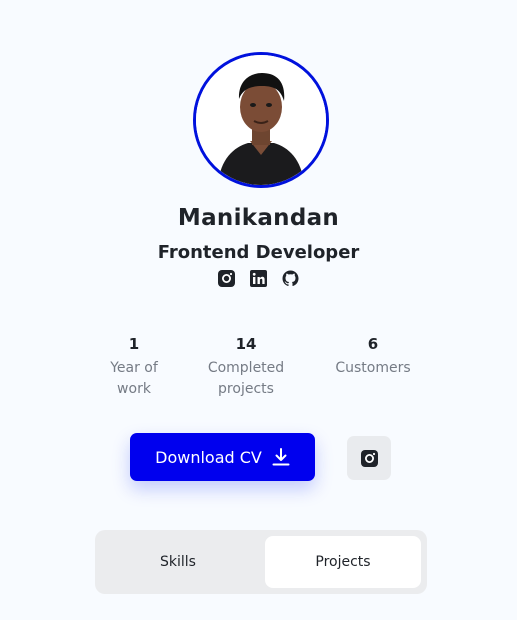 The height and width of the screenshot is (620, 517). I want to click on stat-value: 1, so click(134, 344).